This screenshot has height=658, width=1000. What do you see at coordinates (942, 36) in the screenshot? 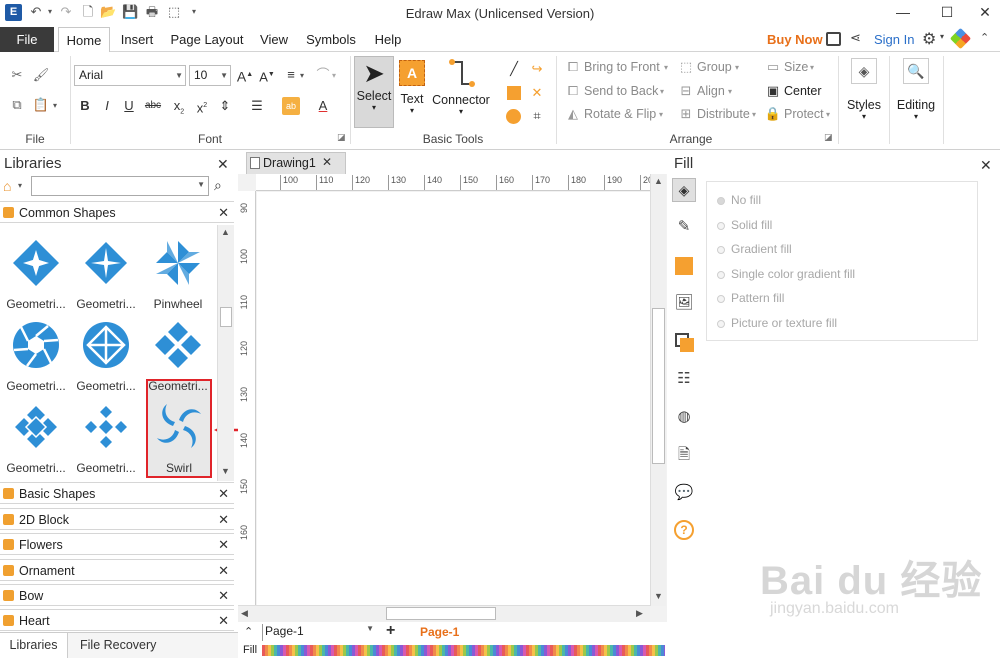
I see `settings-dropdown-icon: ▾` at bounding box center [942, 36].